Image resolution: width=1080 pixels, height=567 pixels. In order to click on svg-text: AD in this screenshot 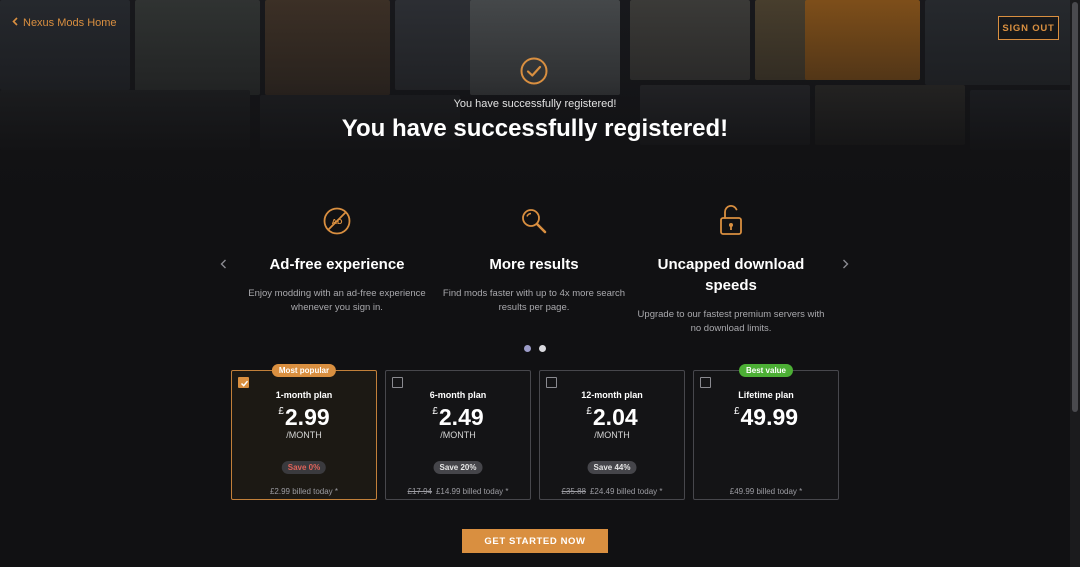, I will do `click(337, 221)`.